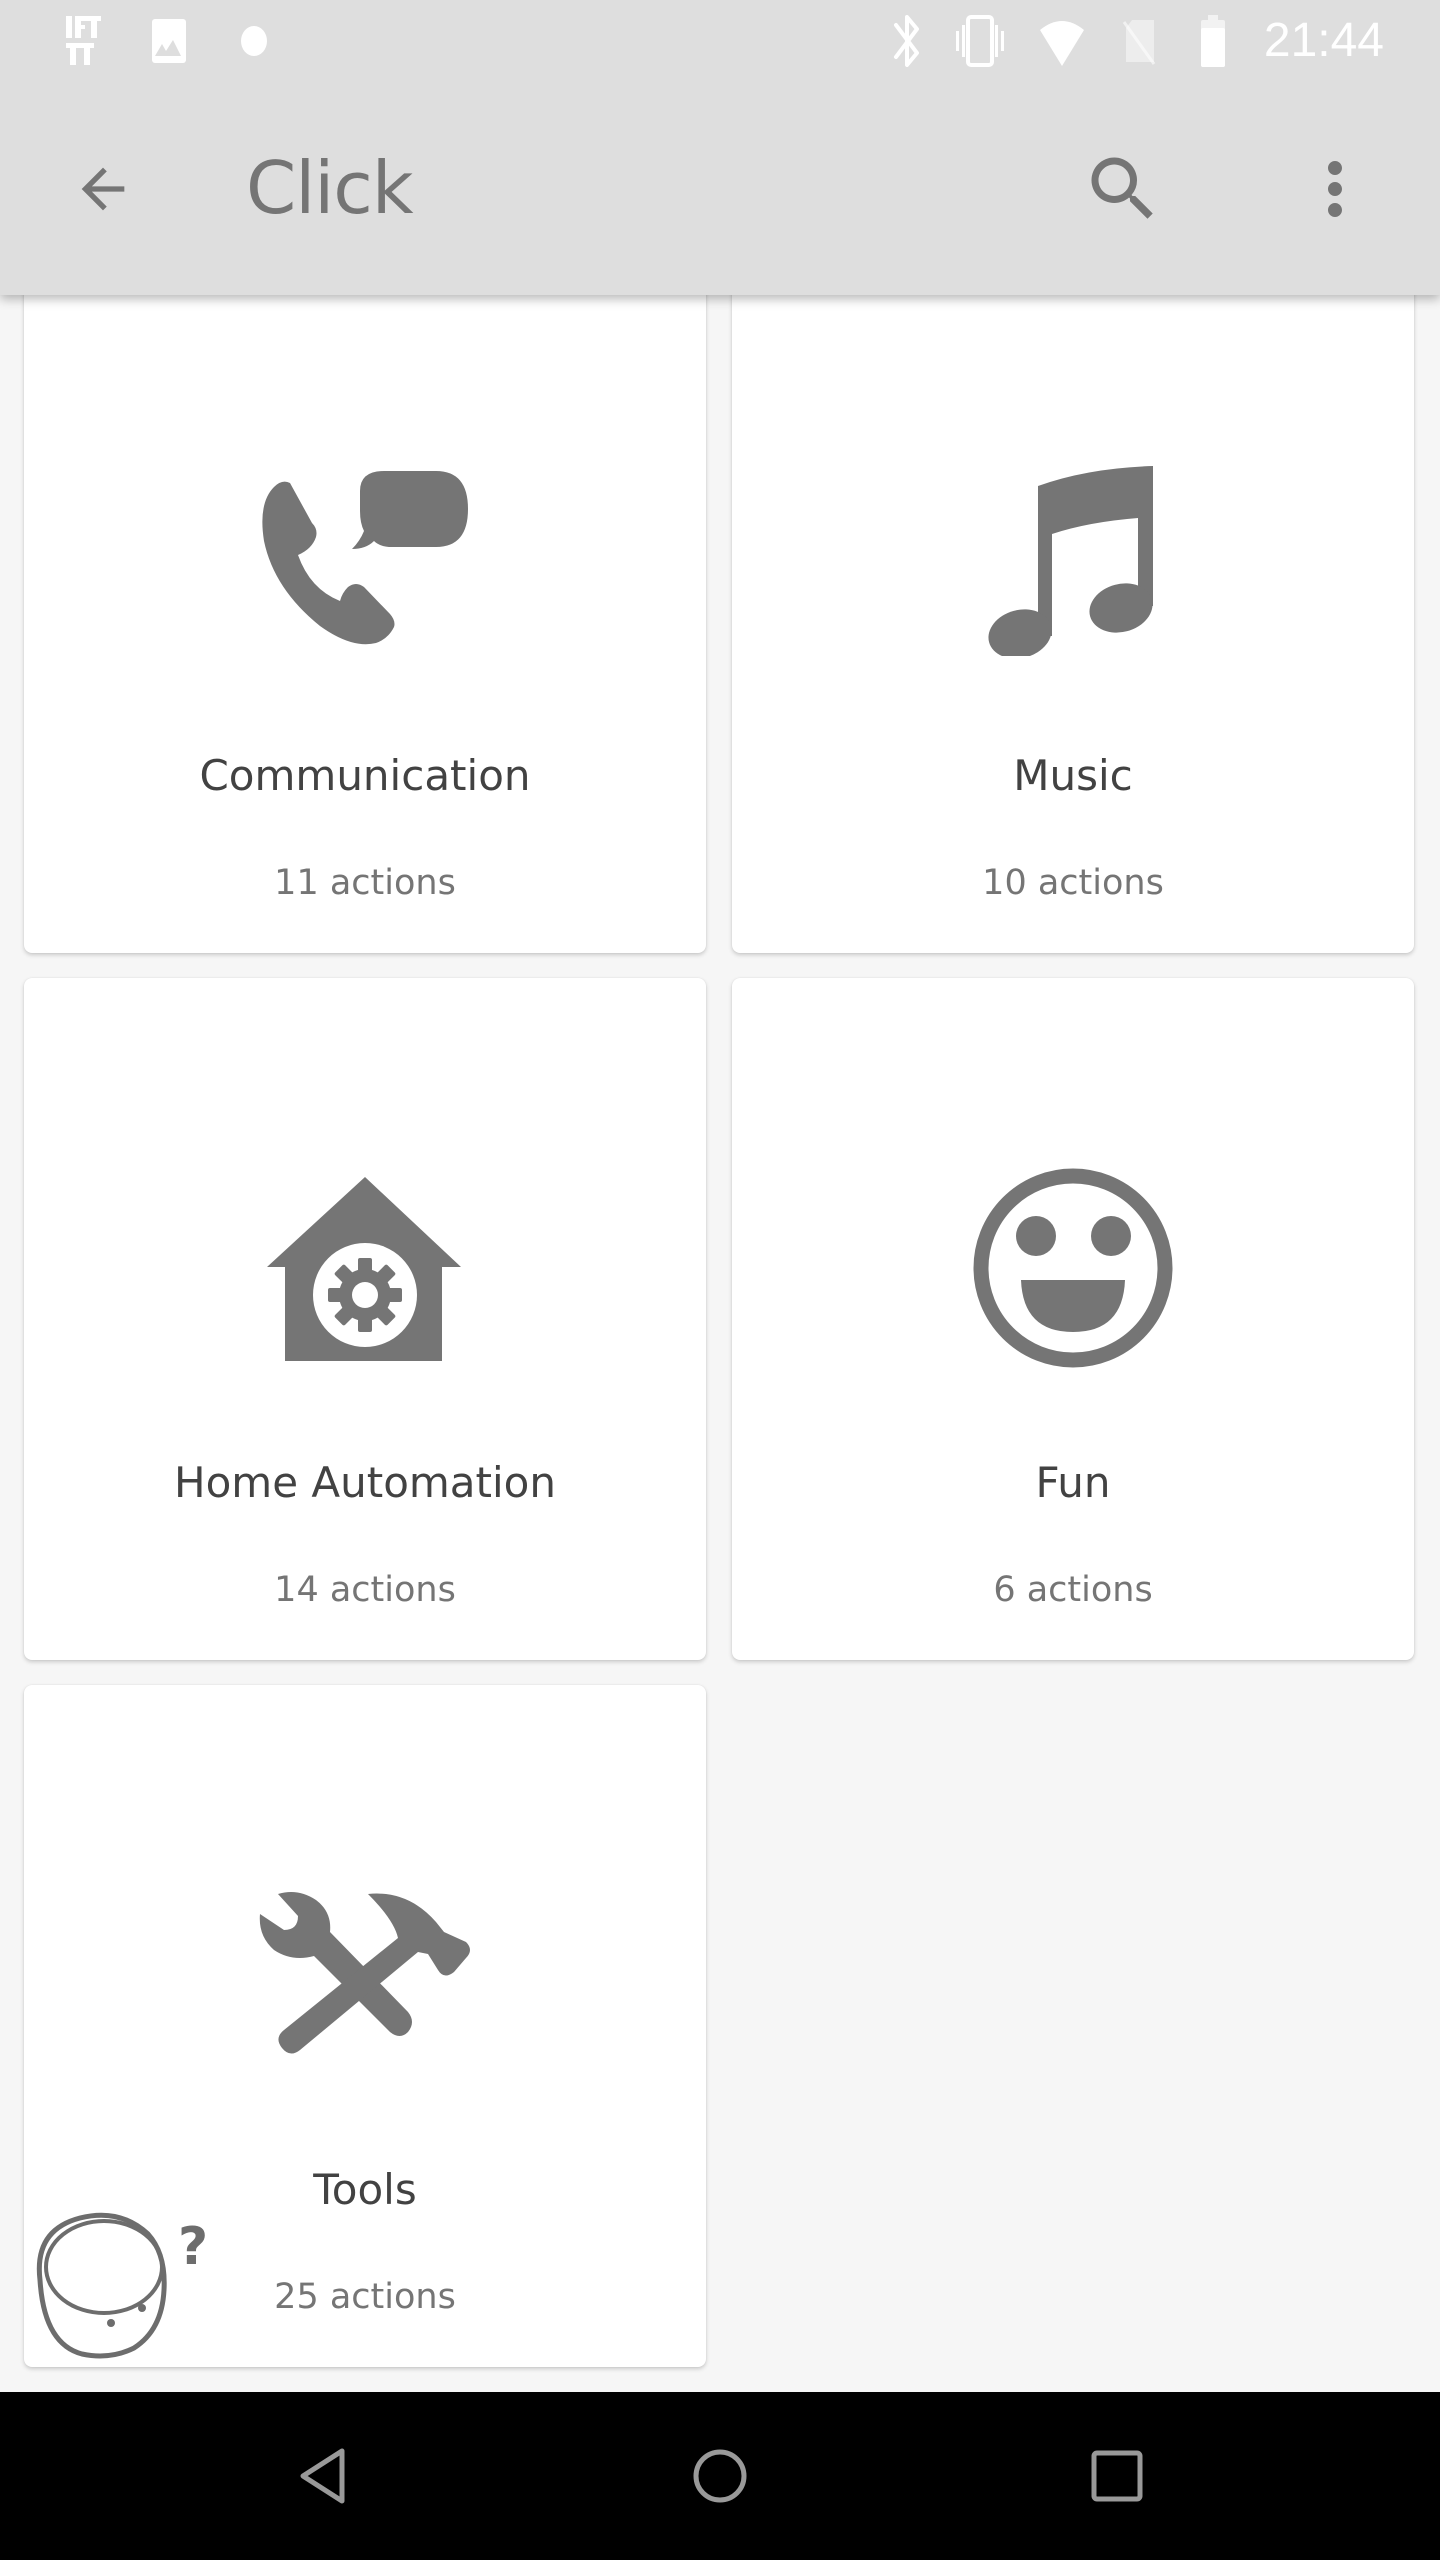 The height and width of the screenshot is (2560, 1440). Describe the element at coordinates (365, 558) in the screenshot. I see `phone-chat-icon` at that location.